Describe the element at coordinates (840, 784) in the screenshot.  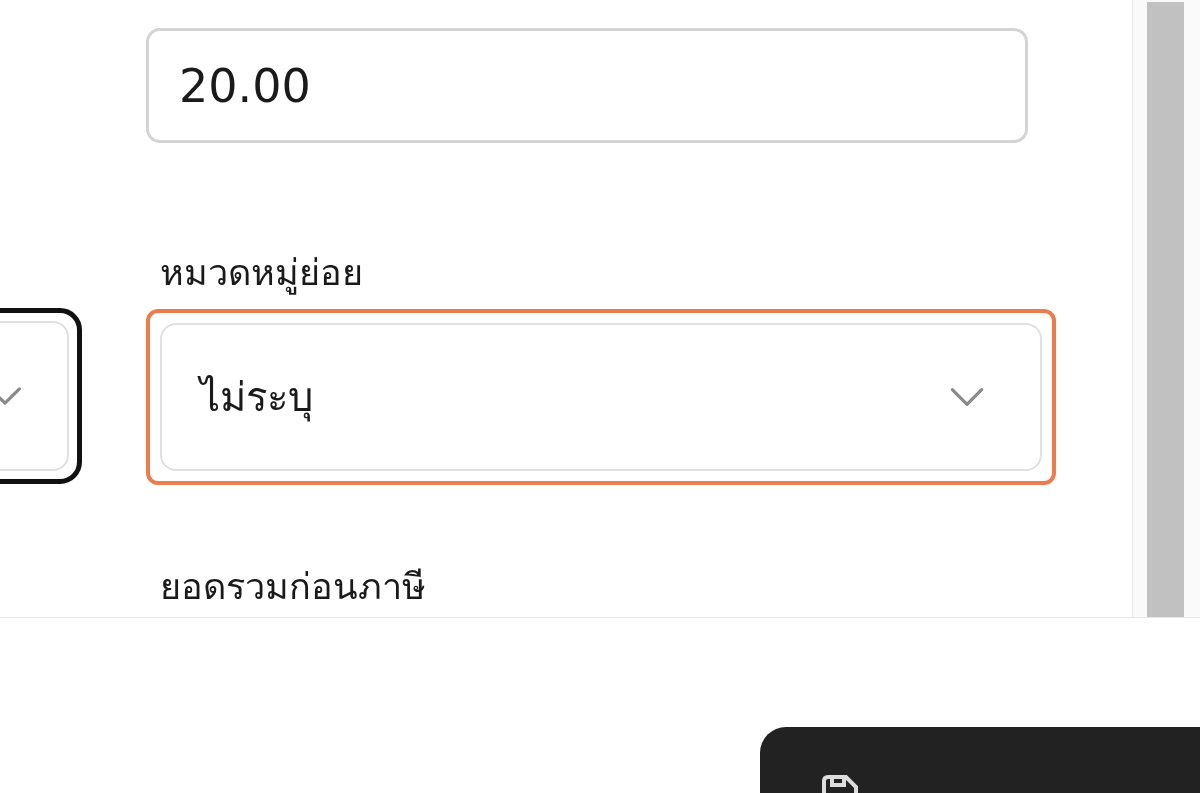
I see `save-icon` at that location.